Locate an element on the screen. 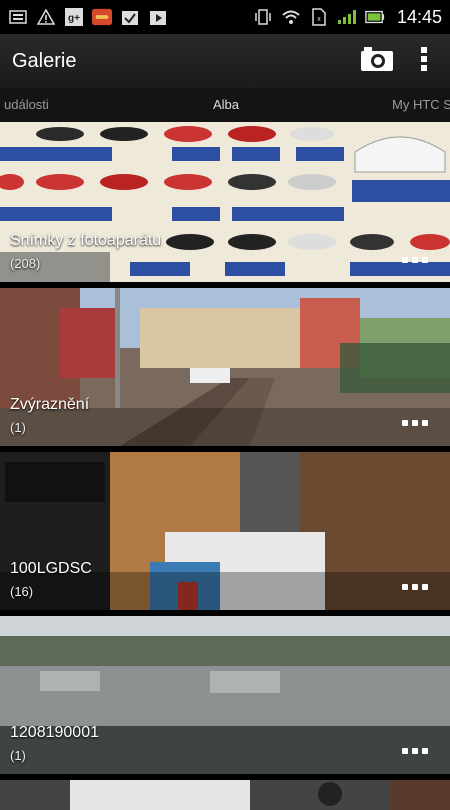 The image size is (450, 810). warning-icon is located at coordinates (46, 17).